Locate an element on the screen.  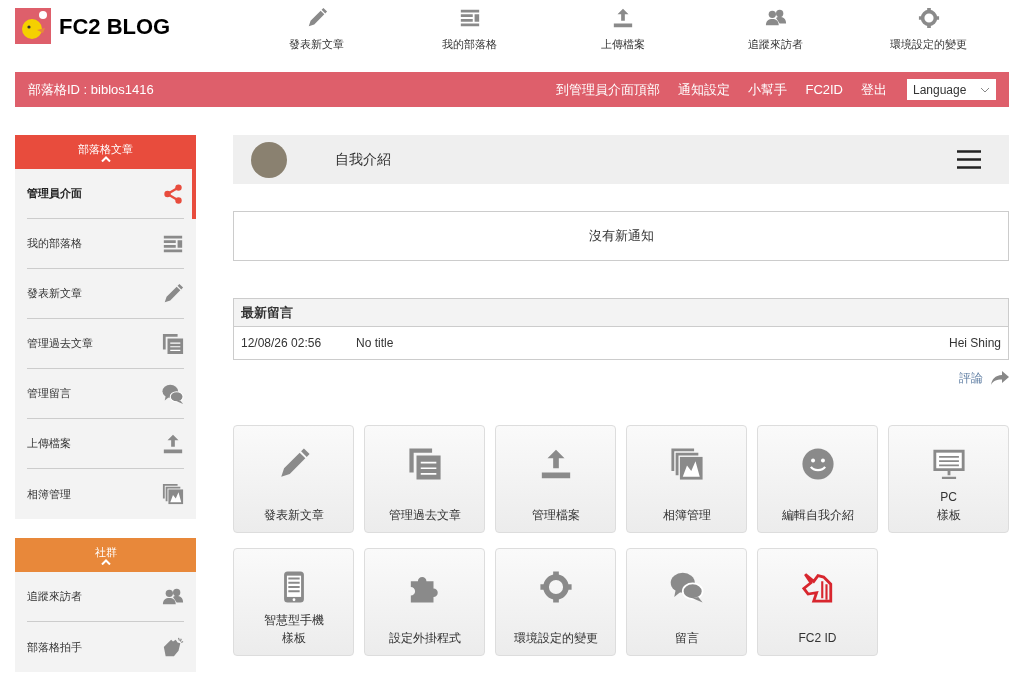
smiley-face-icon is located at coordinates (817, 464).